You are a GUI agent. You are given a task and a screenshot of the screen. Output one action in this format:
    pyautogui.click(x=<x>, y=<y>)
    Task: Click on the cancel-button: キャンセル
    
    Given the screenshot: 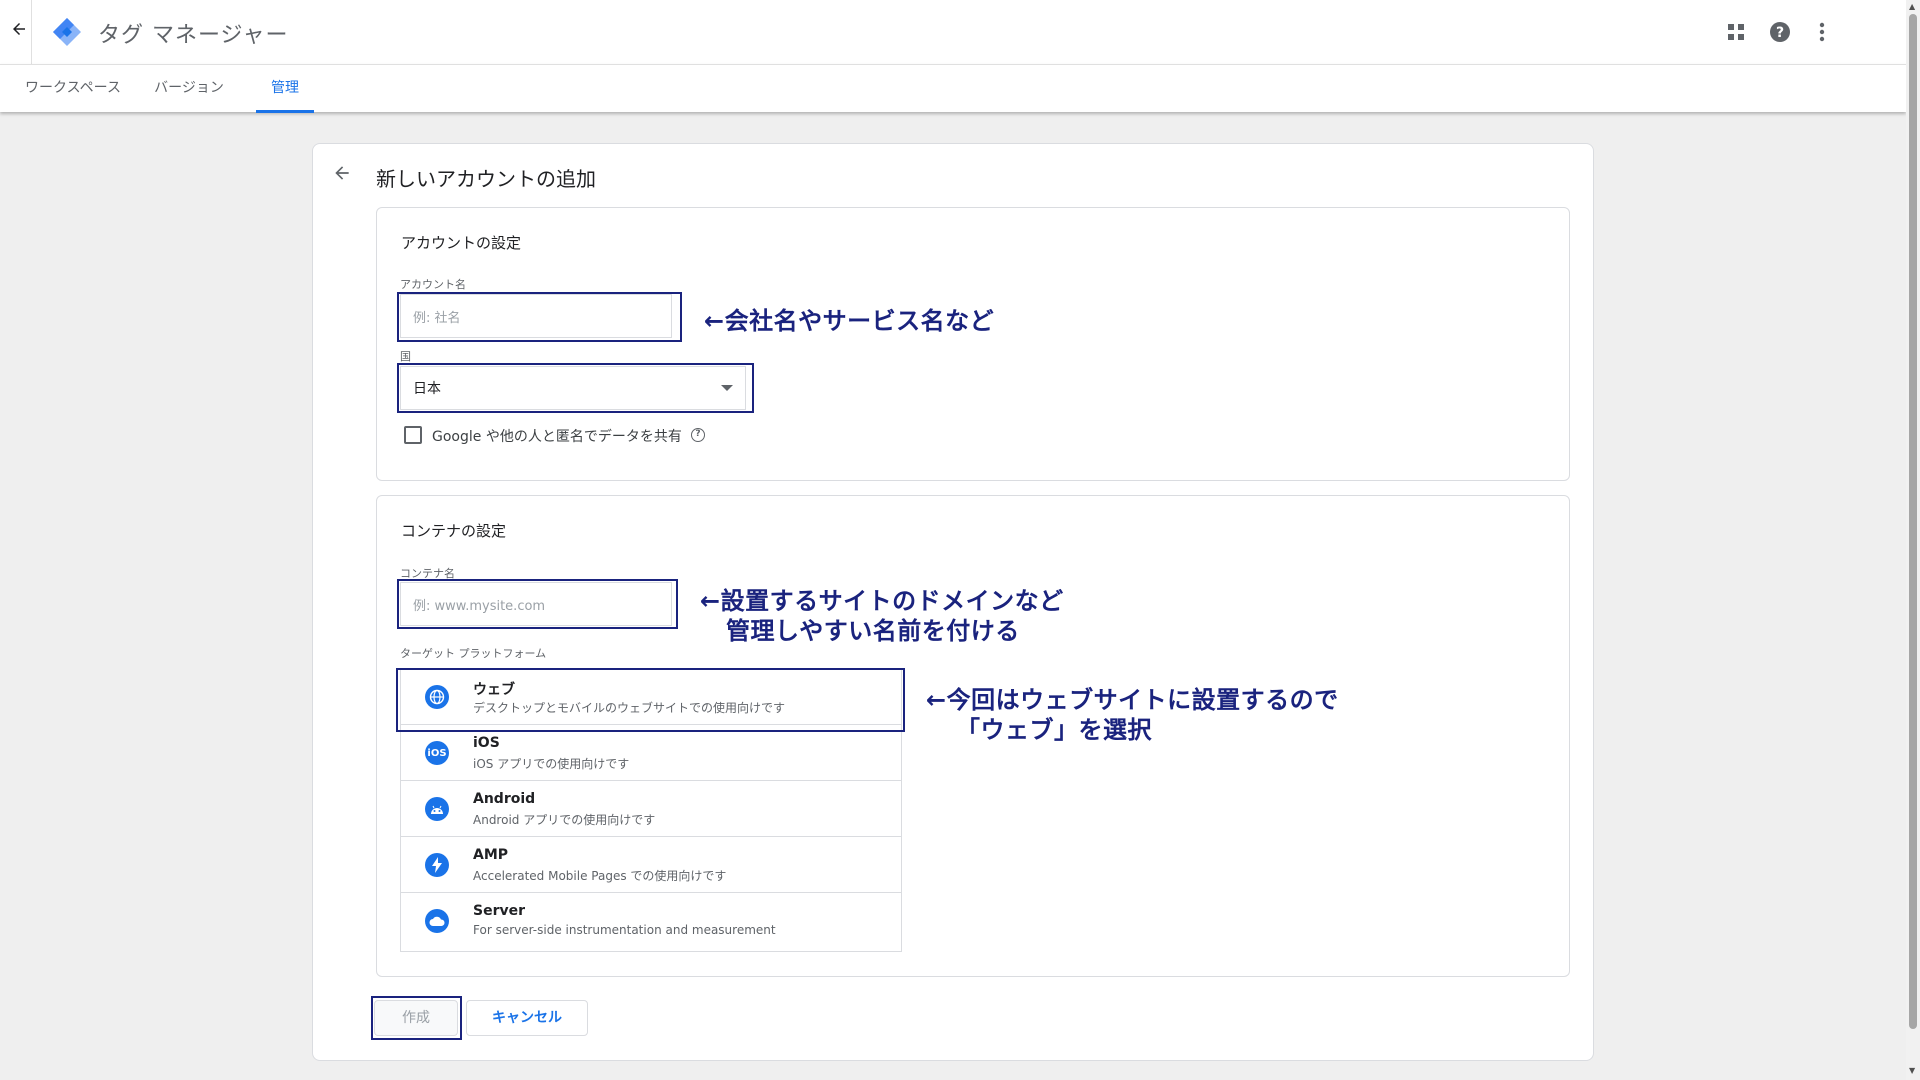 What is the action you would take?
    pyautogui.click(x=527, y=1018)
    